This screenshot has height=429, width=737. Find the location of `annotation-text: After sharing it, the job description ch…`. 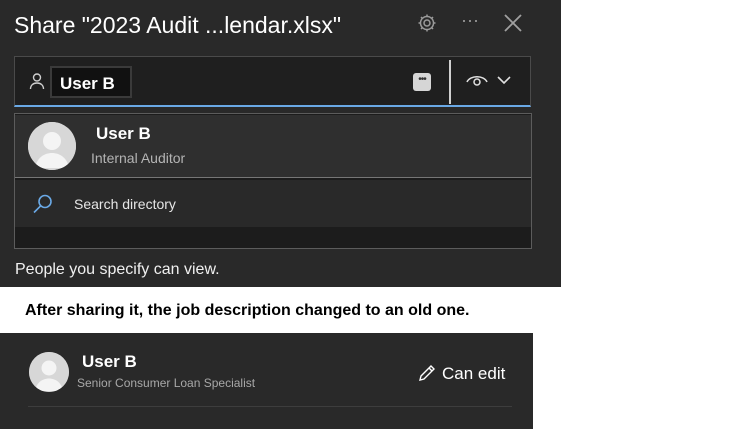

annotation-text: After sharing it, the job description ch… is located at coordinates (247, 310).